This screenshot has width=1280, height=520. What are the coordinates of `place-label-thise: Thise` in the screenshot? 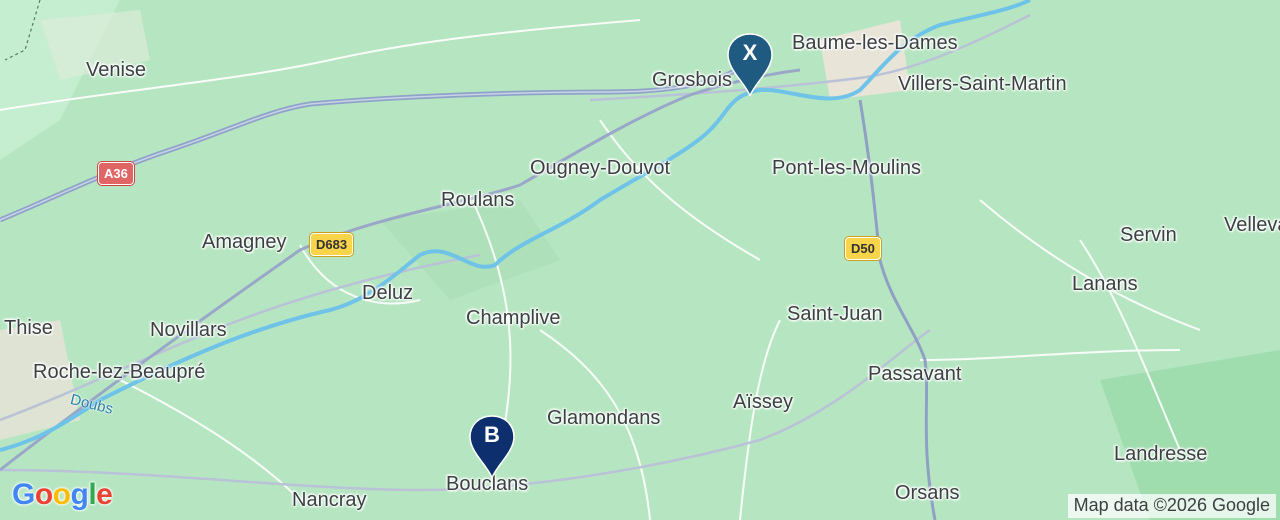 It's located at (28, 328).